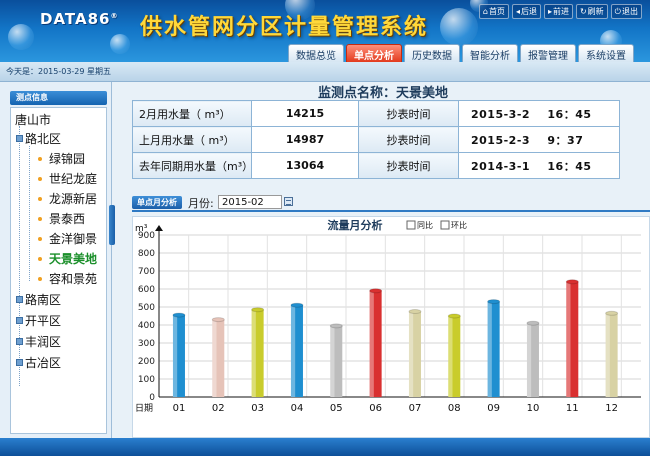 The image size is (650, 456). What do you see at coordinates (157, 202) in the screenshot?
I see `tab-monthly-analysis: 单点月分析` at bounding box center [157, 202].